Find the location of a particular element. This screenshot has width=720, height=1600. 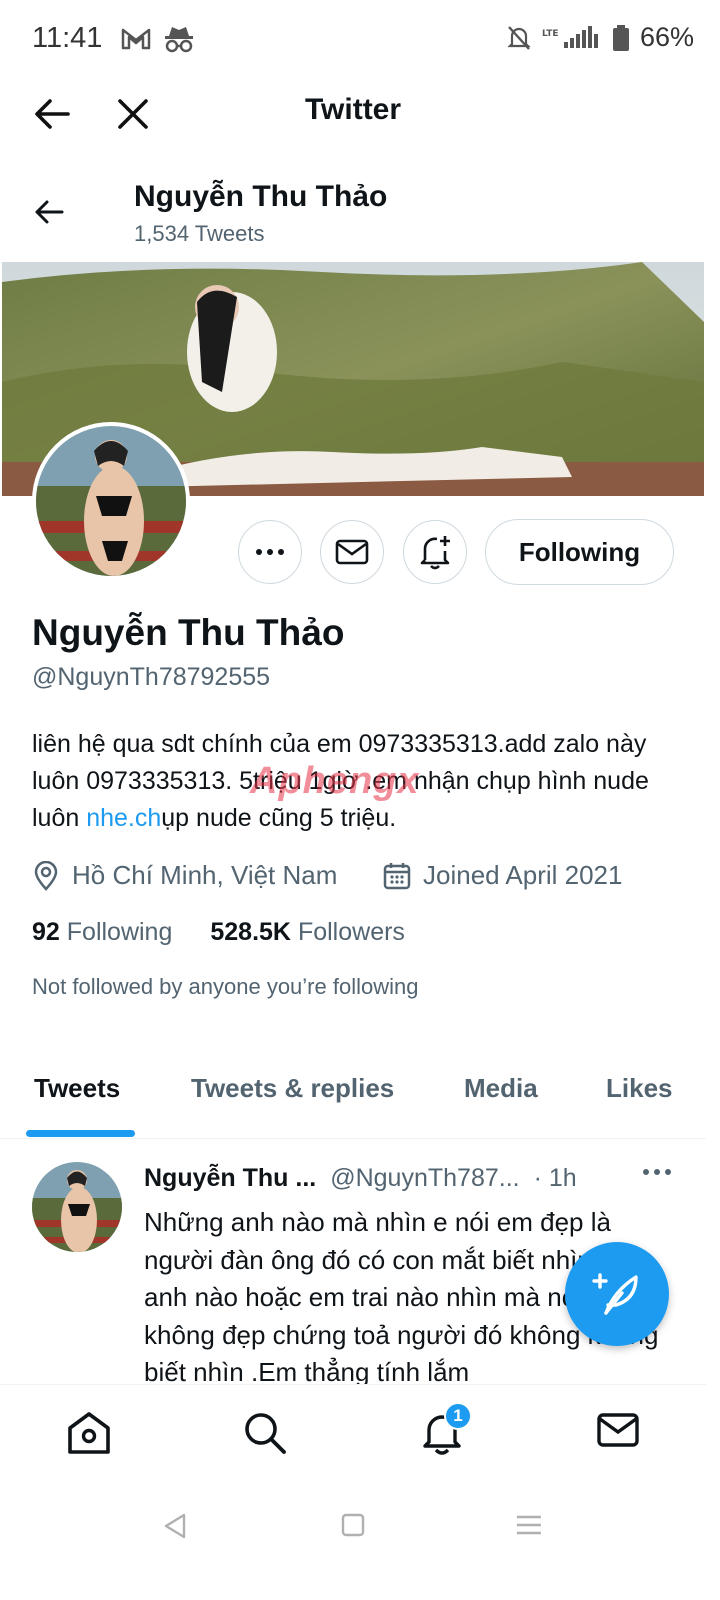

profile-location: Hồ Chí Minh, Việt Nam is located at coordinates (184, 875).